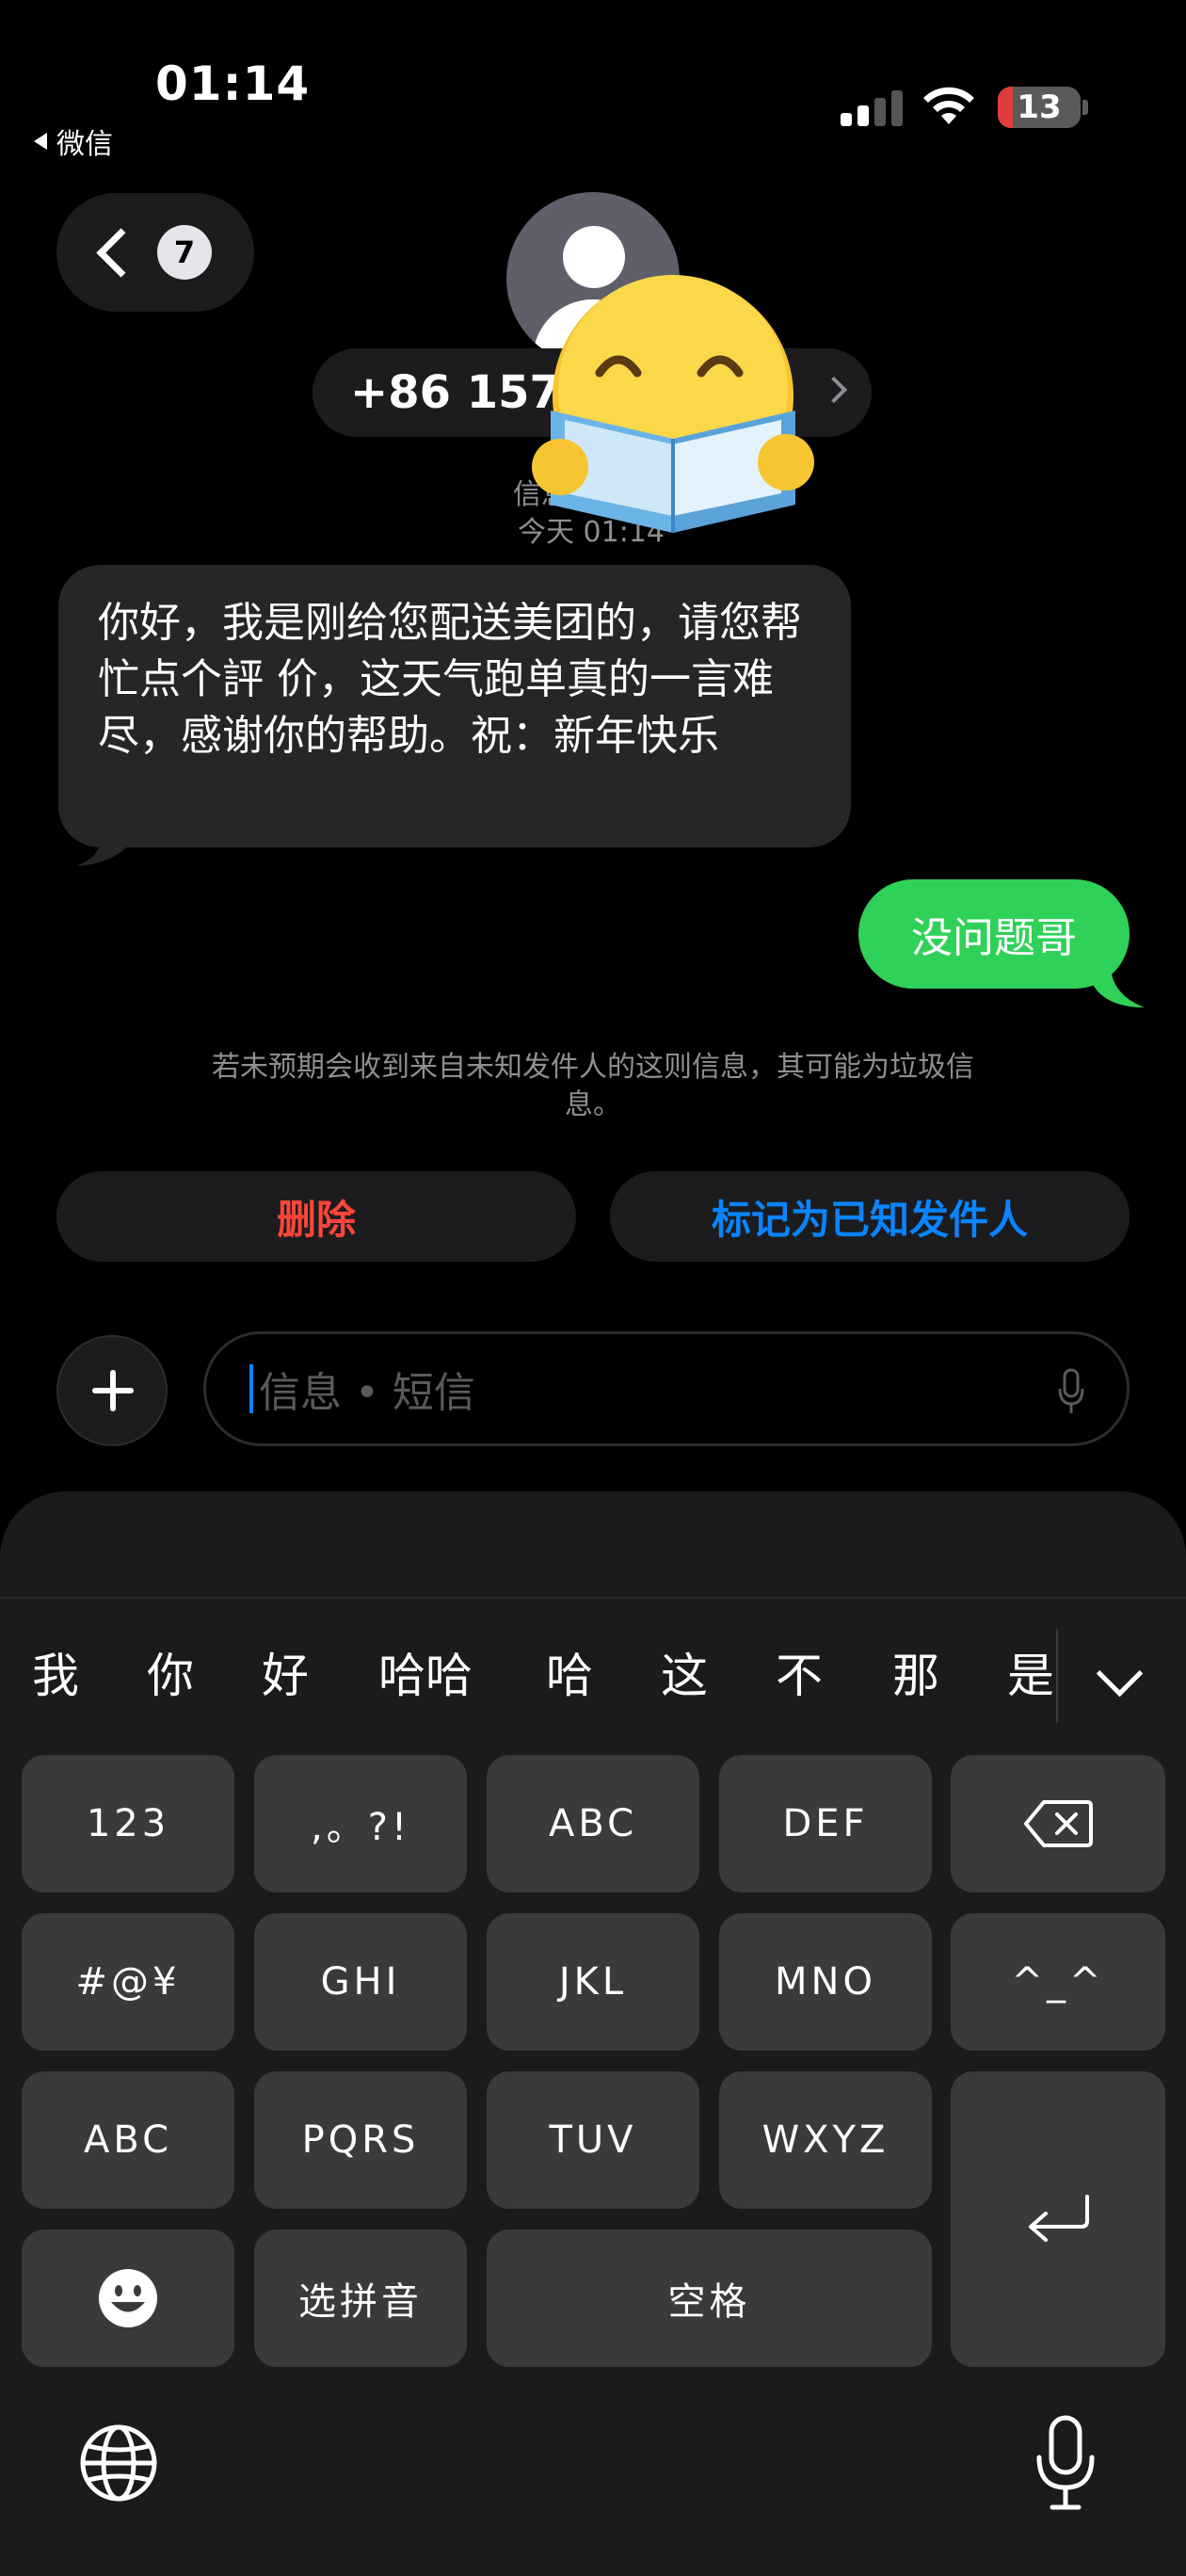 This screenshot has height=2576, width=1186. What do you see at coordinates (121, 252) in the screenshot?
I see `chevron-left-icon` at bounding box center [121, 252].